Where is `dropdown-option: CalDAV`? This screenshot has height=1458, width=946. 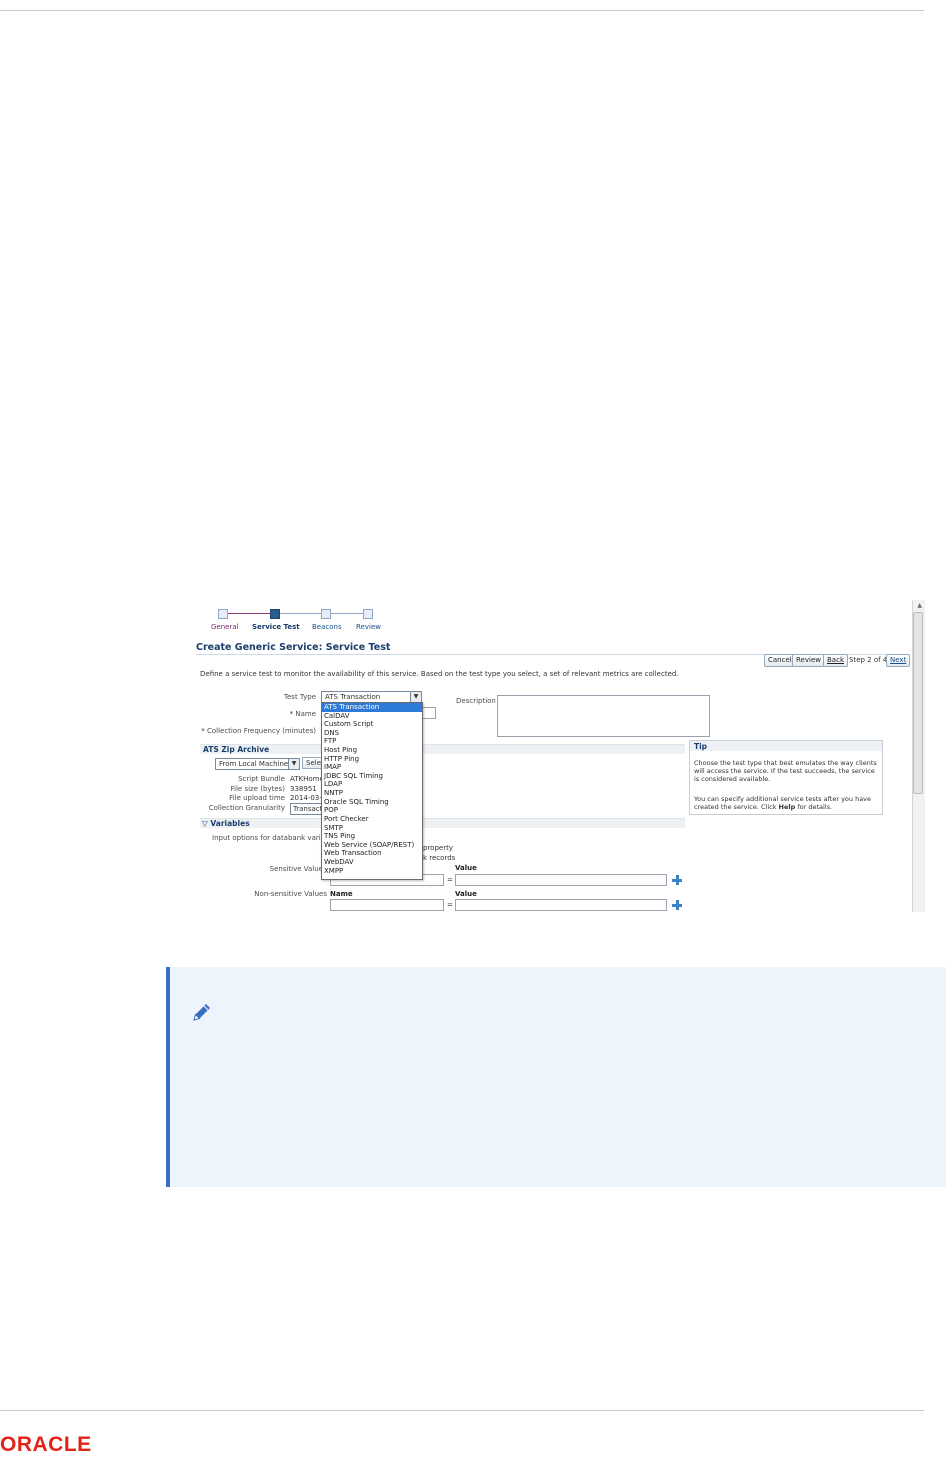 dropdown-option: CalDAV is located at coordinates (372, 716).